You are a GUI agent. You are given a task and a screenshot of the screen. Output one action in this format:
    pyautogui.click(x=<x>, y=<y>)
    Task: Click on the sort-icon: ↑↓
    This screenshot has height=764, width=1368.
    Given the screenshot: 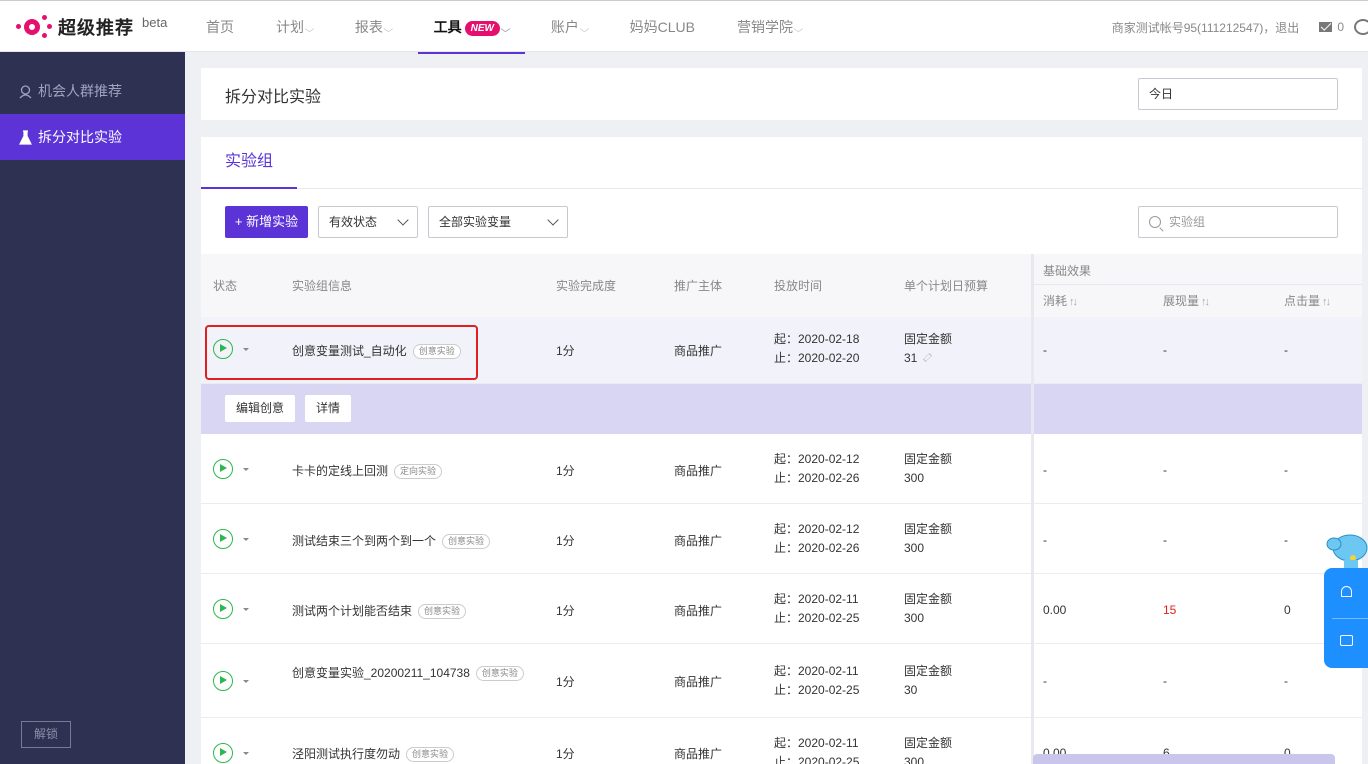 What is the action you would take?
    pyautogui.click(x=1205, y=302)
    